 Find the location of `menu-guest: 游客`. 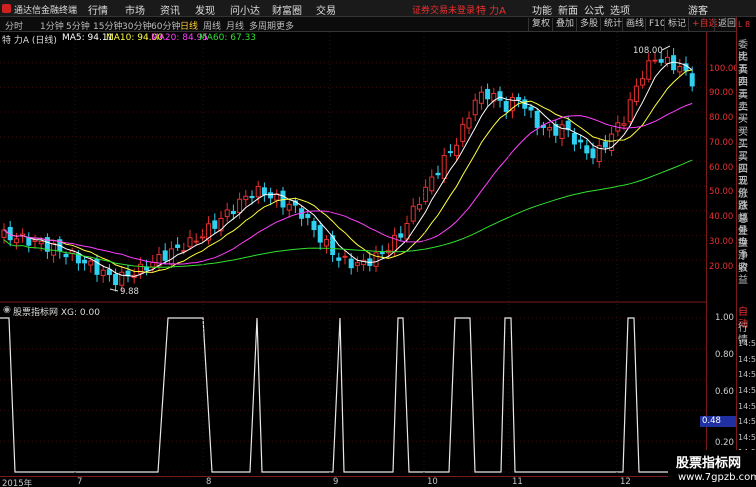

menu-guest: 游客 is located at coordinates (698, 9).